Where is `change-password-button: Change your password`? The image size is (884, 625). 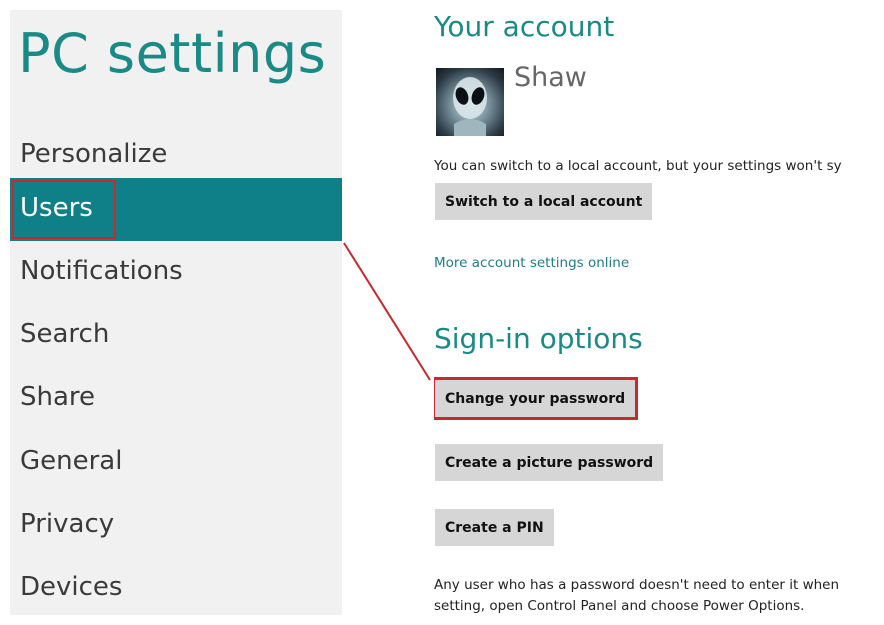 change-password-button: Change your password is located at coordinates (536, 398).